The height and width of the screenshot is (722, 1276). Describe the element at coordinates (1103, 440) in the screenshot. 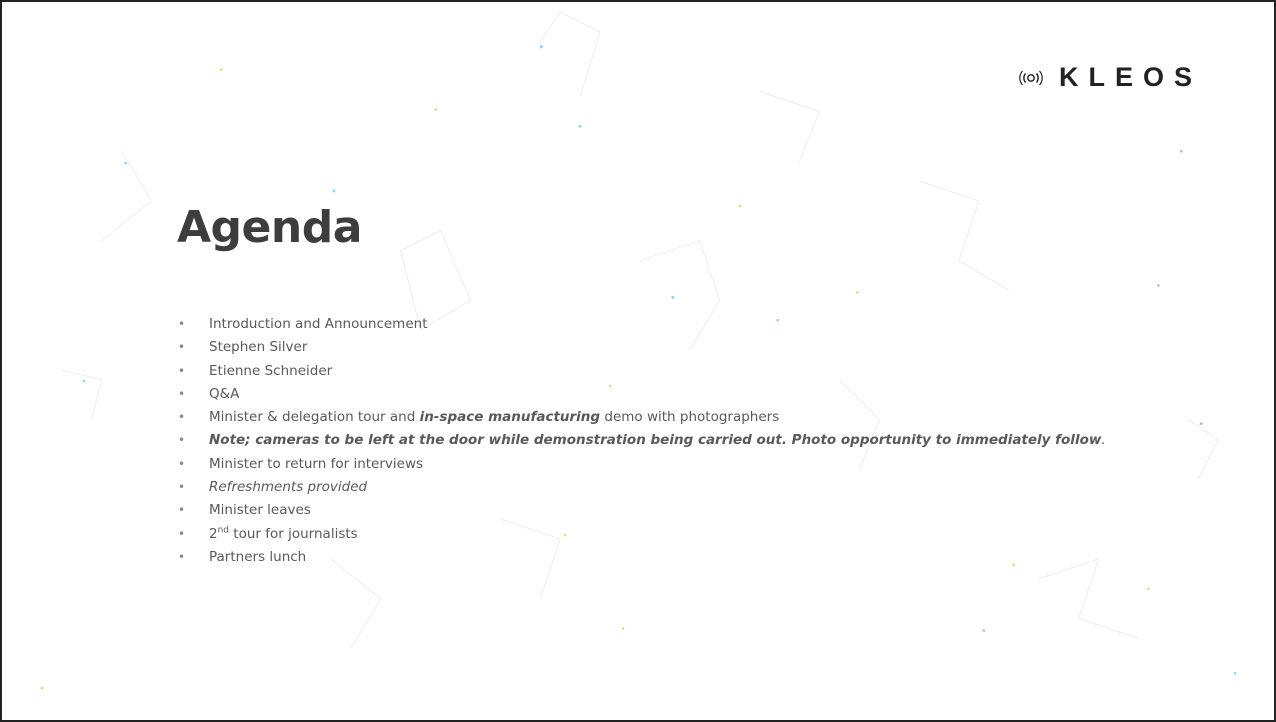

I see `agenda-item-note-period: .` at that location.